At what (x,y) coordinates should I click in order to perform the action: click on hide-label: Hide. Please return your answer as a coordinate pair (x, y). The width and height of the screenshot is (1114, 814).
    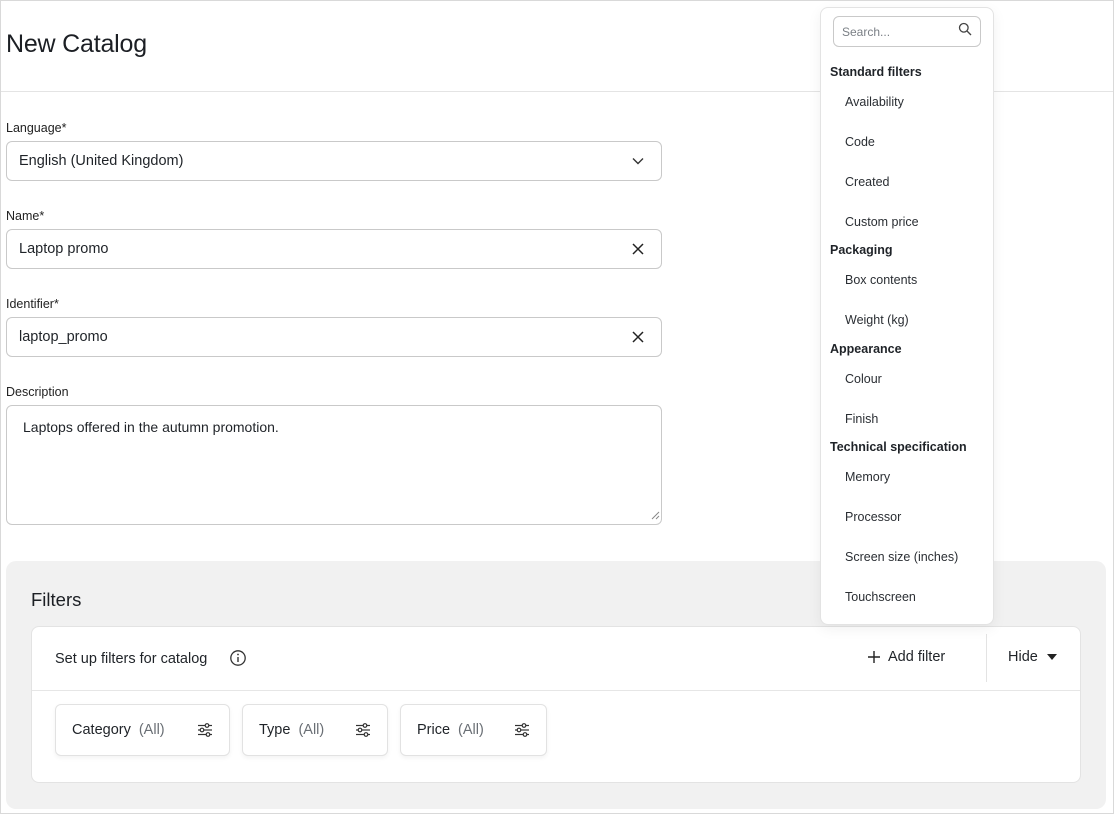
    Looking at the image, I should click on (1023, 657).